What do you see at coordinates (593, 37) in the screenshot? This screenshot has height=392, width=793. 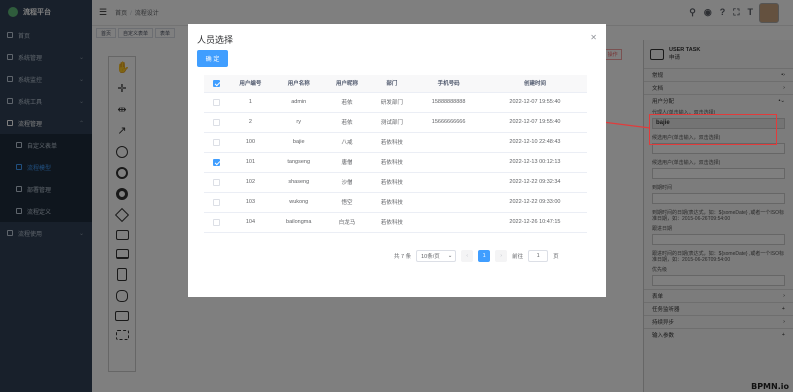 I see `close-icon: ✕` at bounding box center [593, 37].